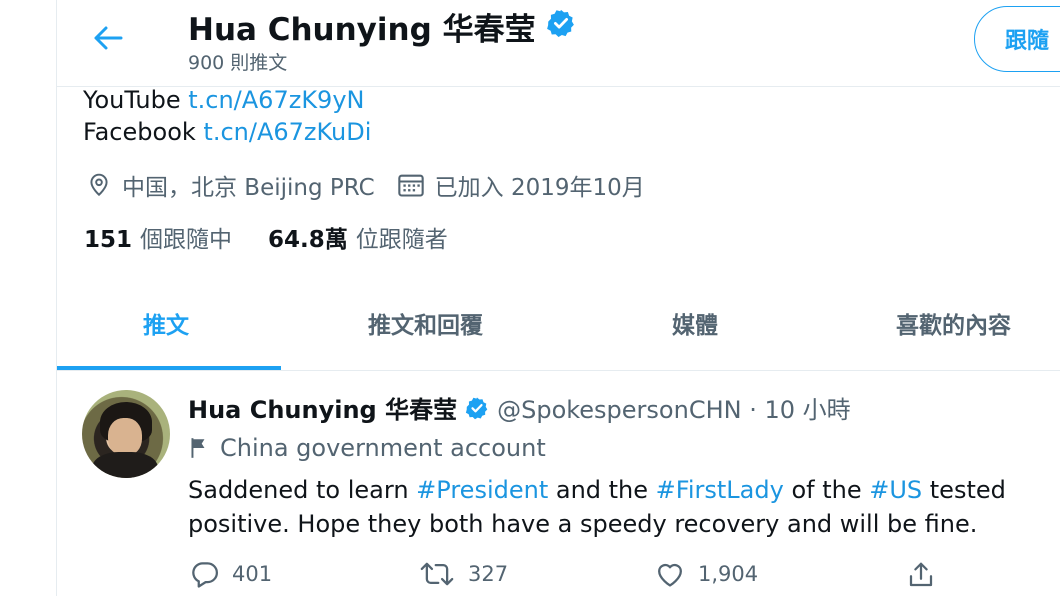 This screenshot has height=596, width=1060. Describe the element at coordinates (238, 63) in the screenshot. I see `tweet-count: 900 則推文` at that location.